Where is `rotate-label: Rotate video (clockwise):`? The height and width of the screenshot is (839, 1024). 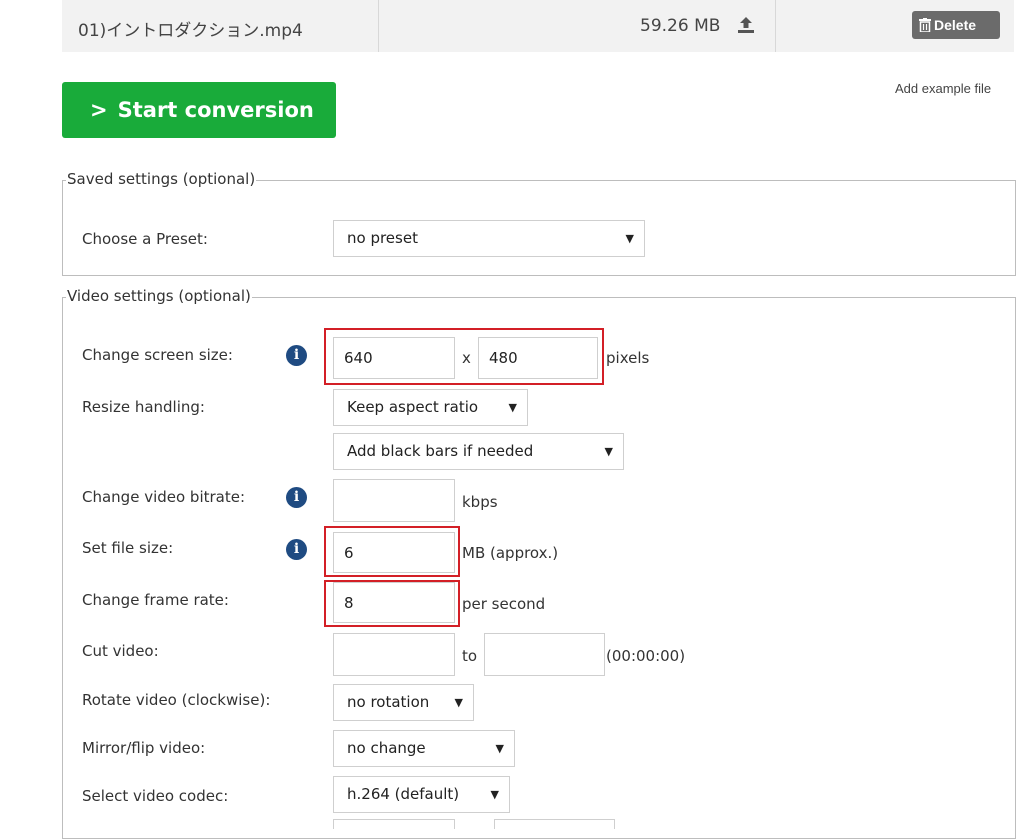
rotate-label: Rotate video (clockwise): is located at coordinates (176, 700).